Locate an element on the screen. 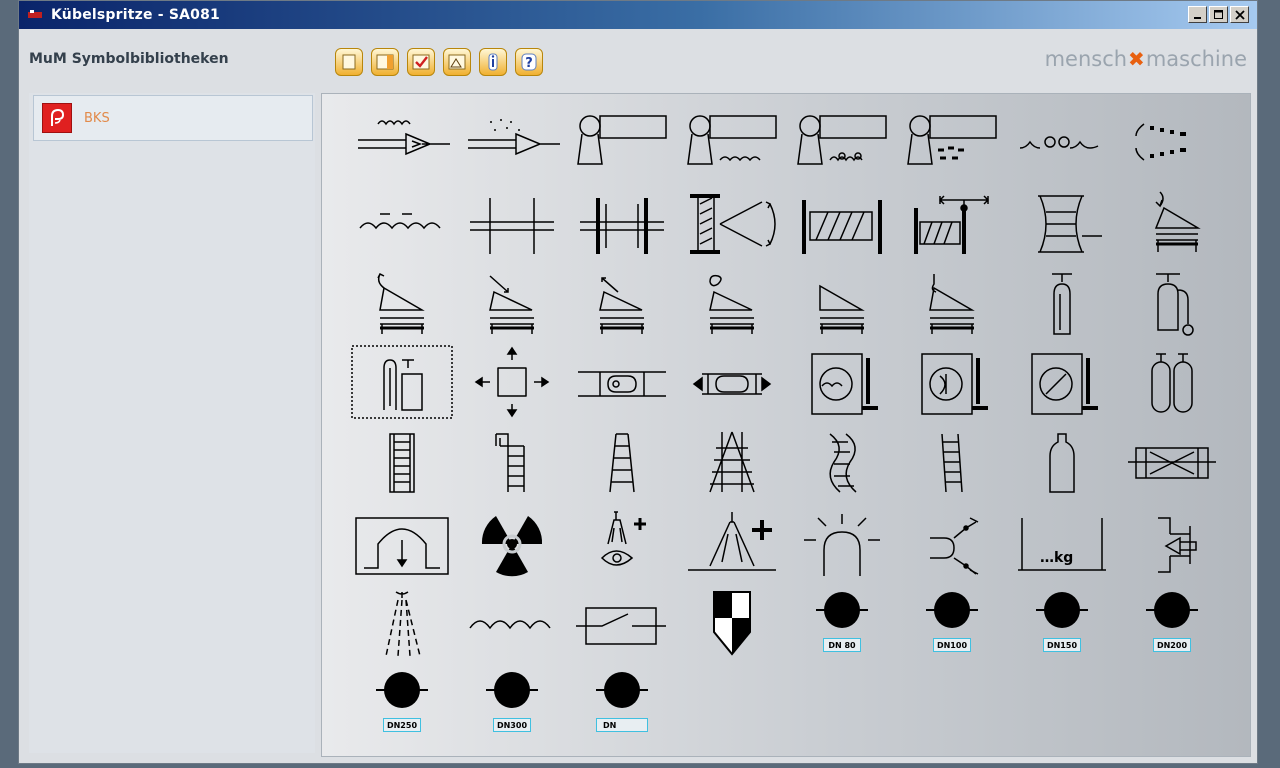  gas-cylinder-symbol is located at coordinates (1062, 302).